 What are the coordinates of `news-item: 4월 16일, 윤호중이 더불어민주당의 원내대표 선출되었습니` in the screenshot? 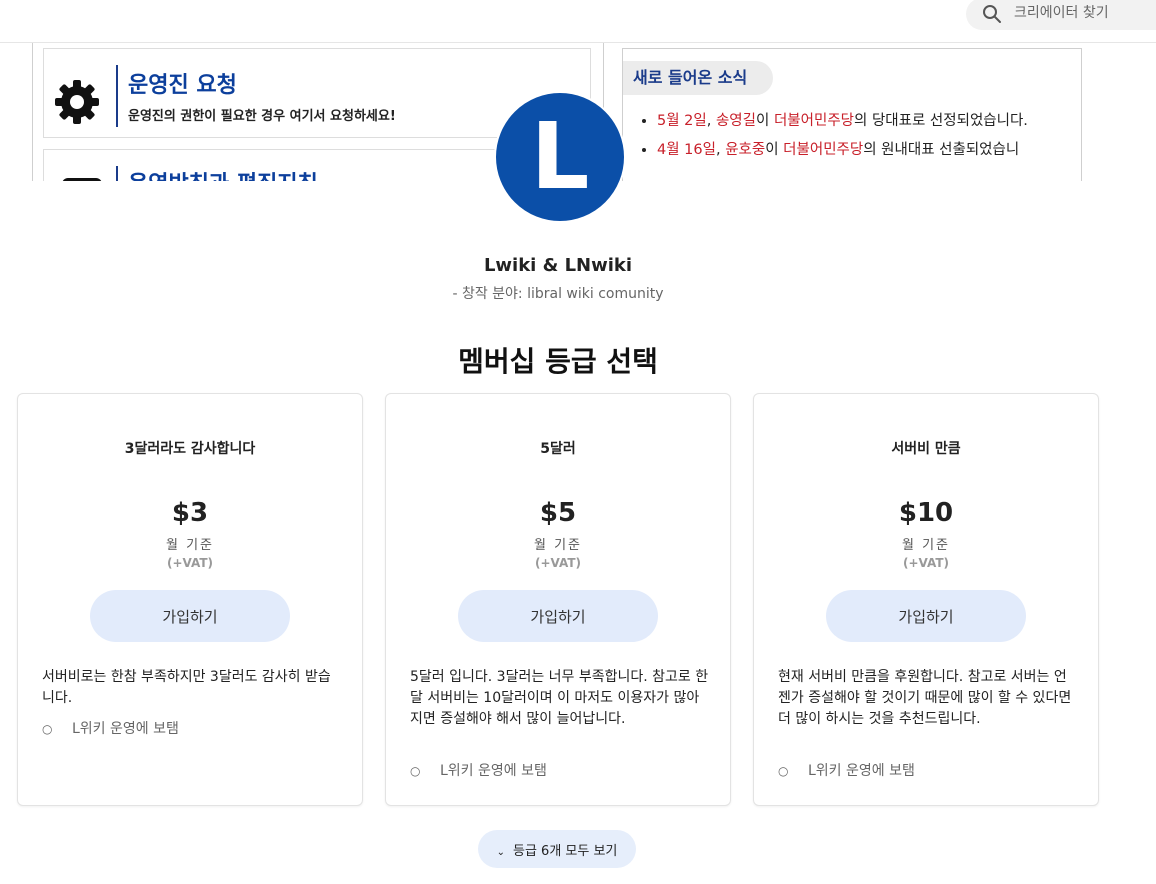 It's located at (861, 150).